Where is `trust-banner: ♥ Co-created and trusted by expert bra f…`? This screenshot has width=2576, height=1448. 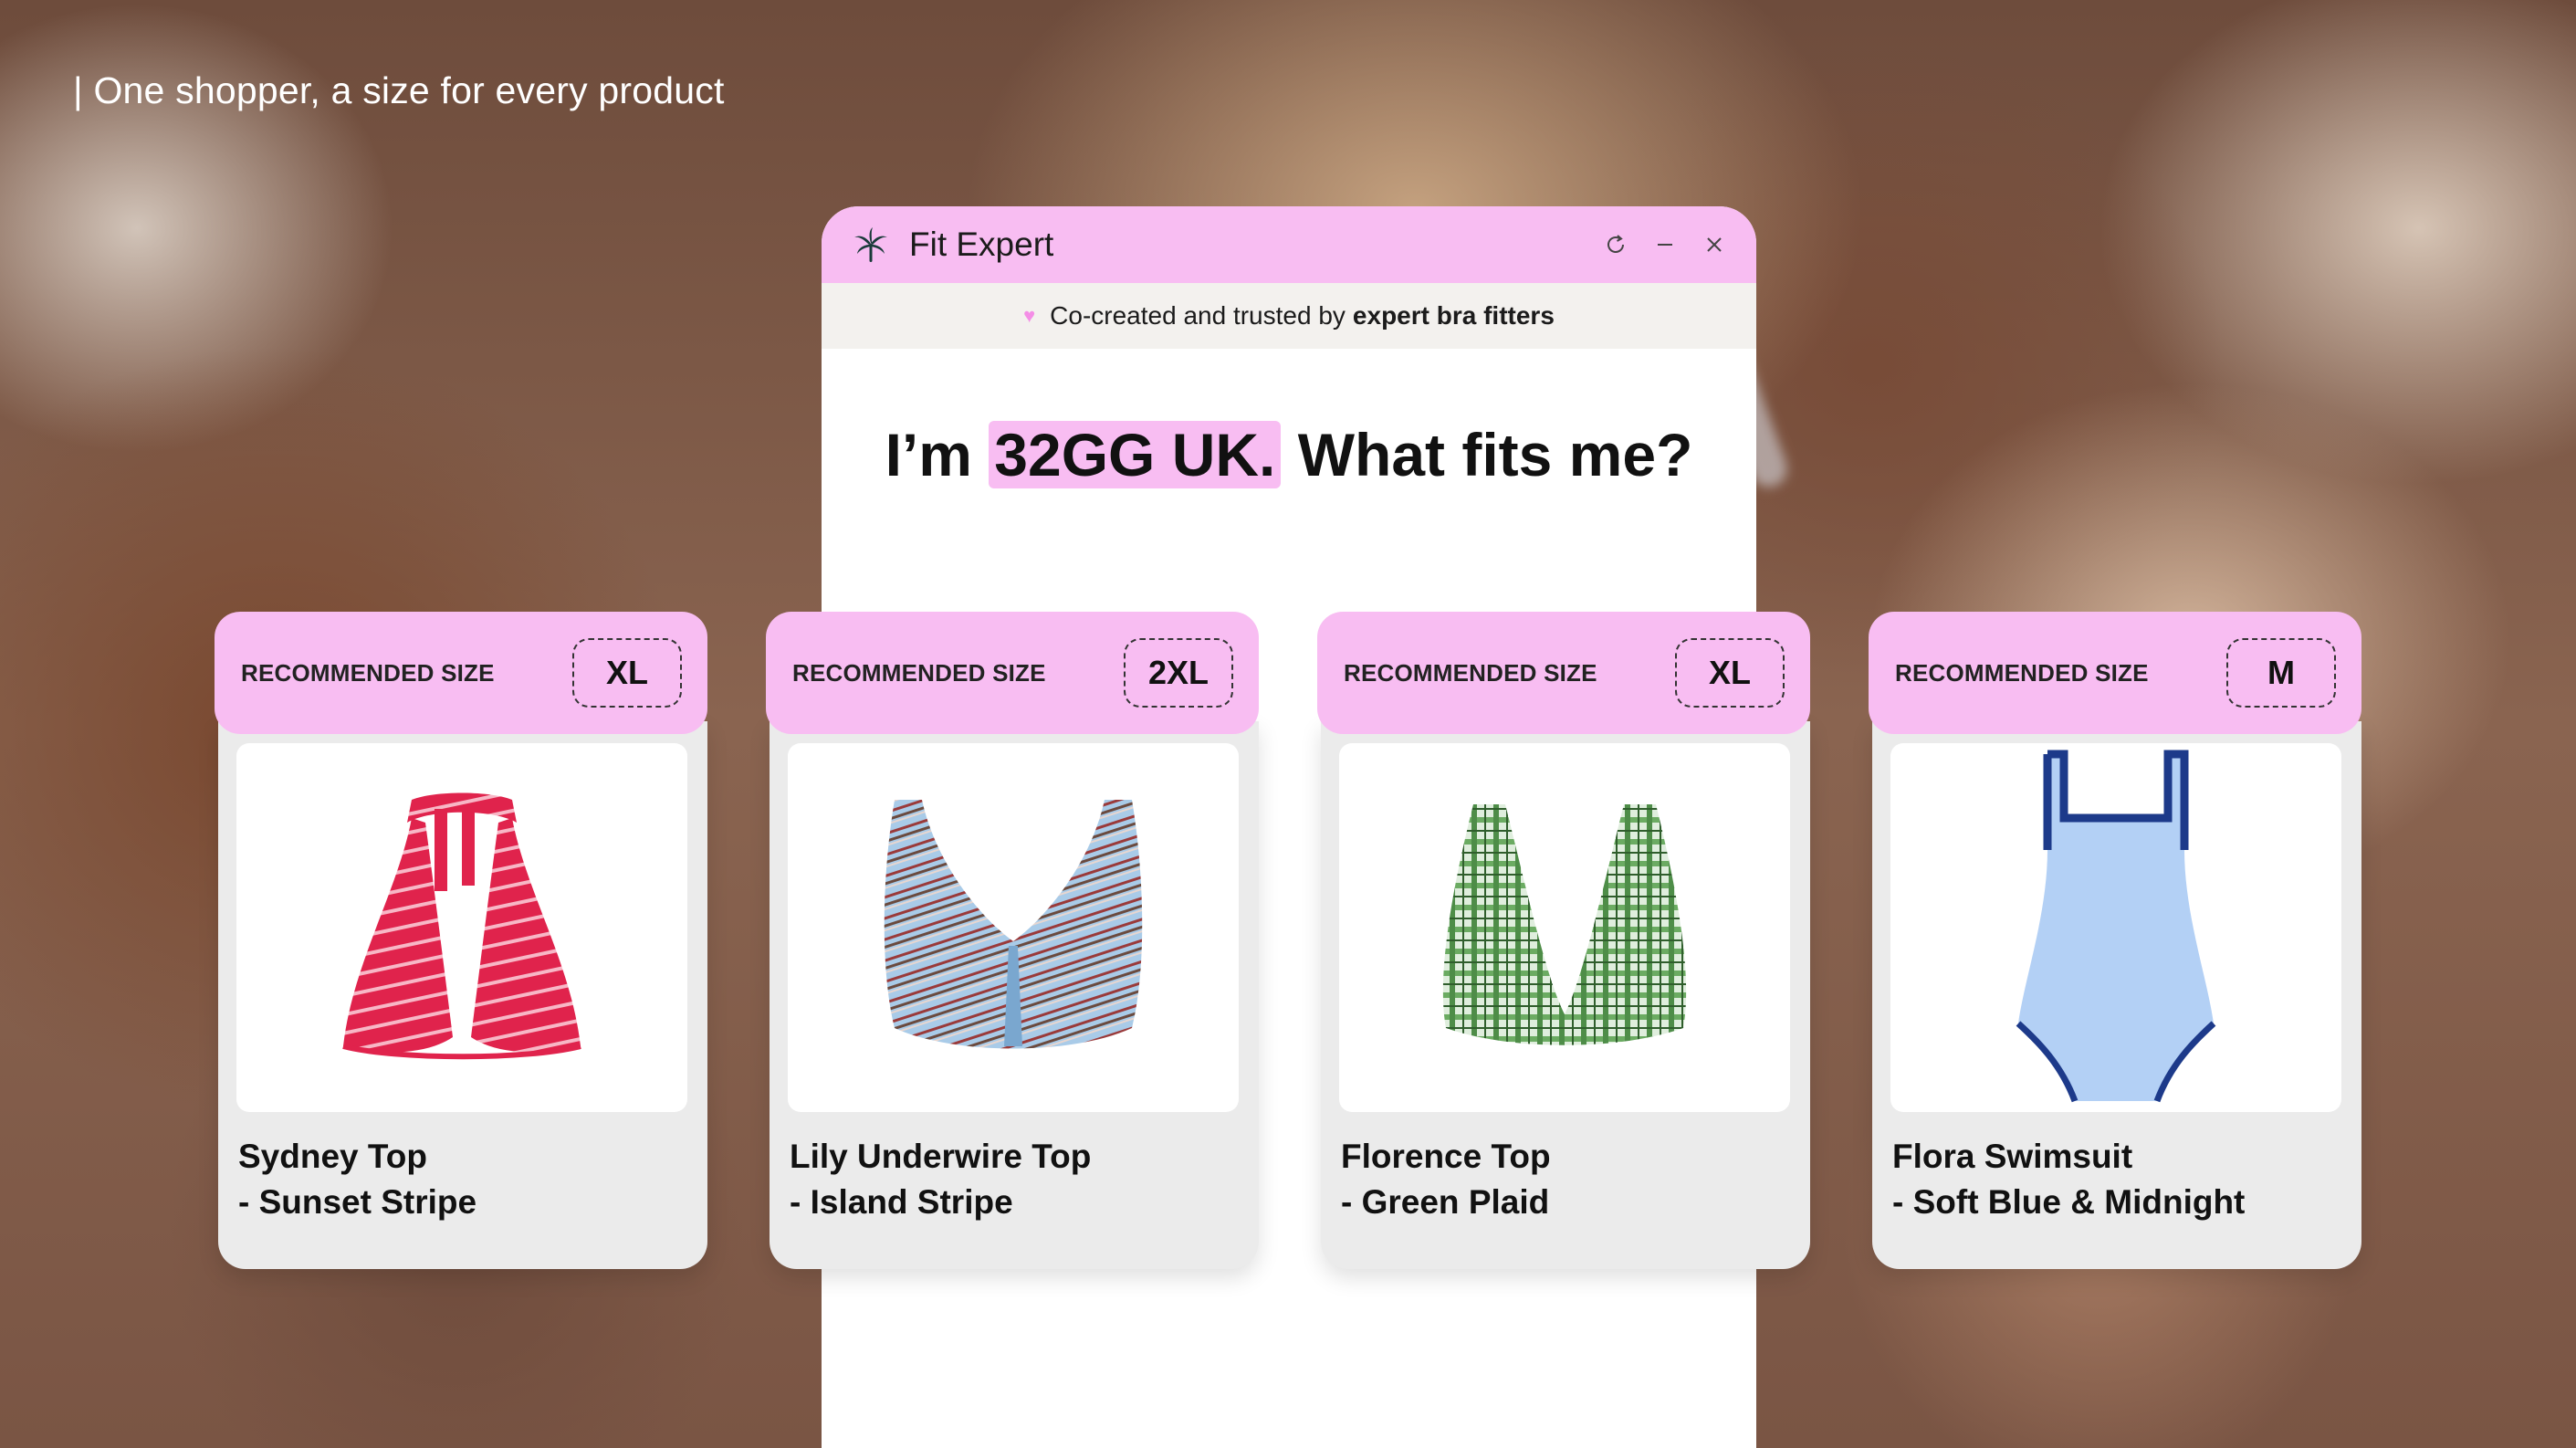
trust-banner: ♥ Co-created and trusted by expert bra f… is located at coordinates (1289, 316).